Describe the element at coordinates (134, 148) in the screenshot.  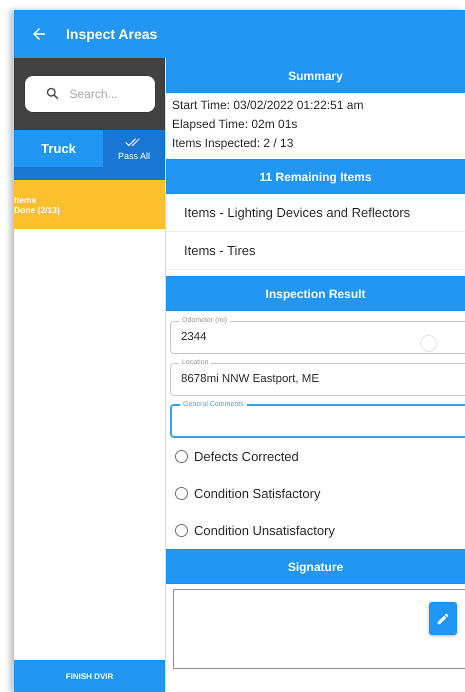
I see `tab: Pass All` at that location.